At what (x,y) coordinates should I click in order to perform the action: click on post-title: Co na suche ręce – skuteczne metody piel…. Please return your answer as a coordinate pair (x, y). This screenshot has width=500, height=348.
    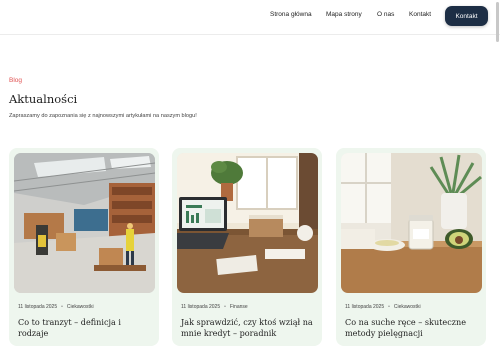
    Looking at the image, I should click on (411, 328).